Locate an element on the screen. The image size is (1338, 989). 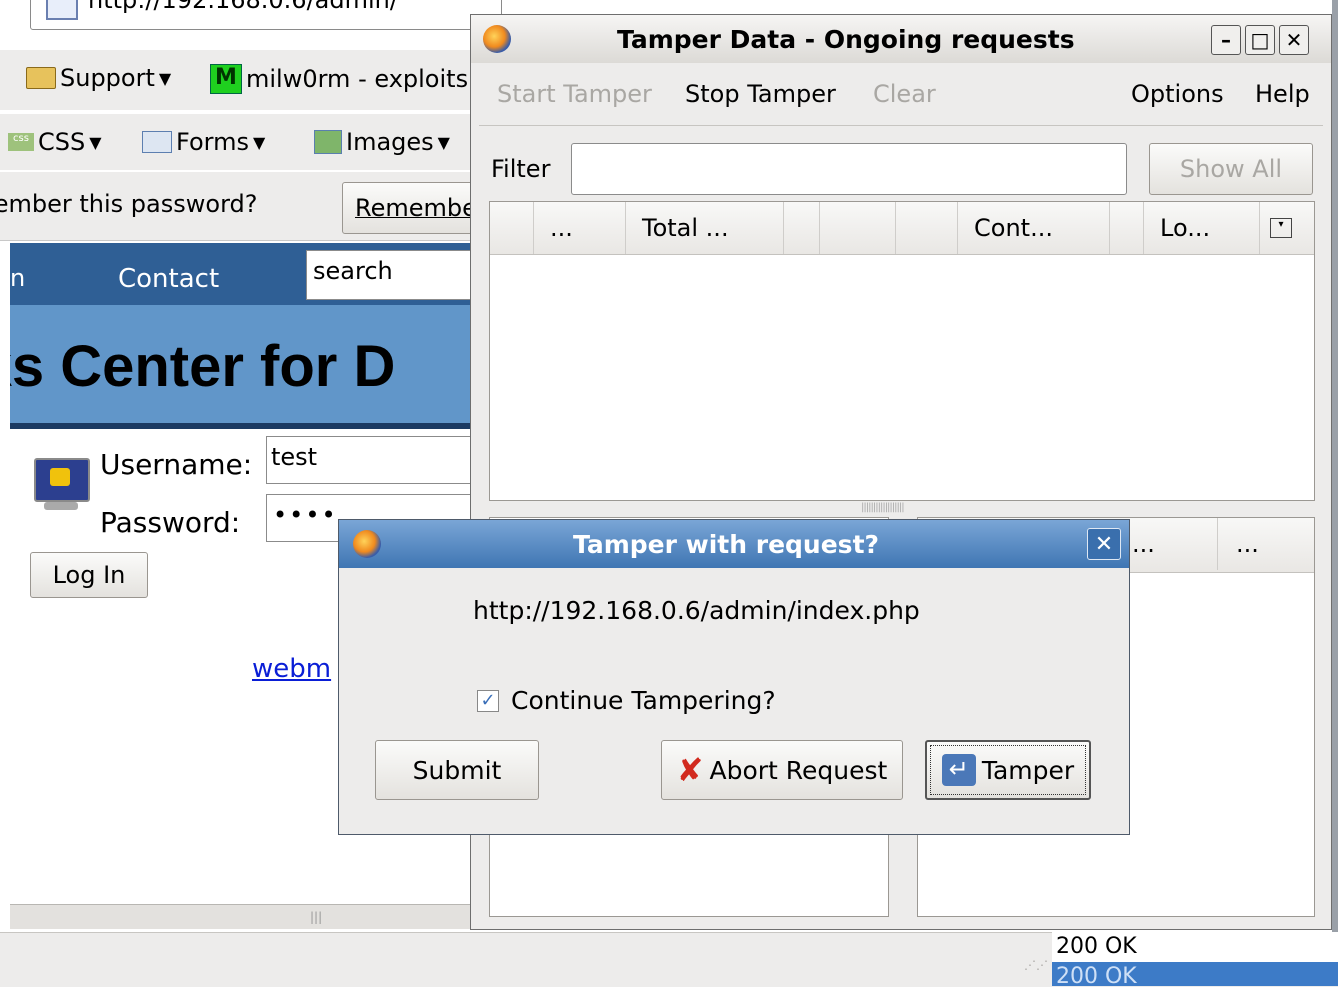
tamper-button: ↵ Tamper is located at coordinates (1008, 770).